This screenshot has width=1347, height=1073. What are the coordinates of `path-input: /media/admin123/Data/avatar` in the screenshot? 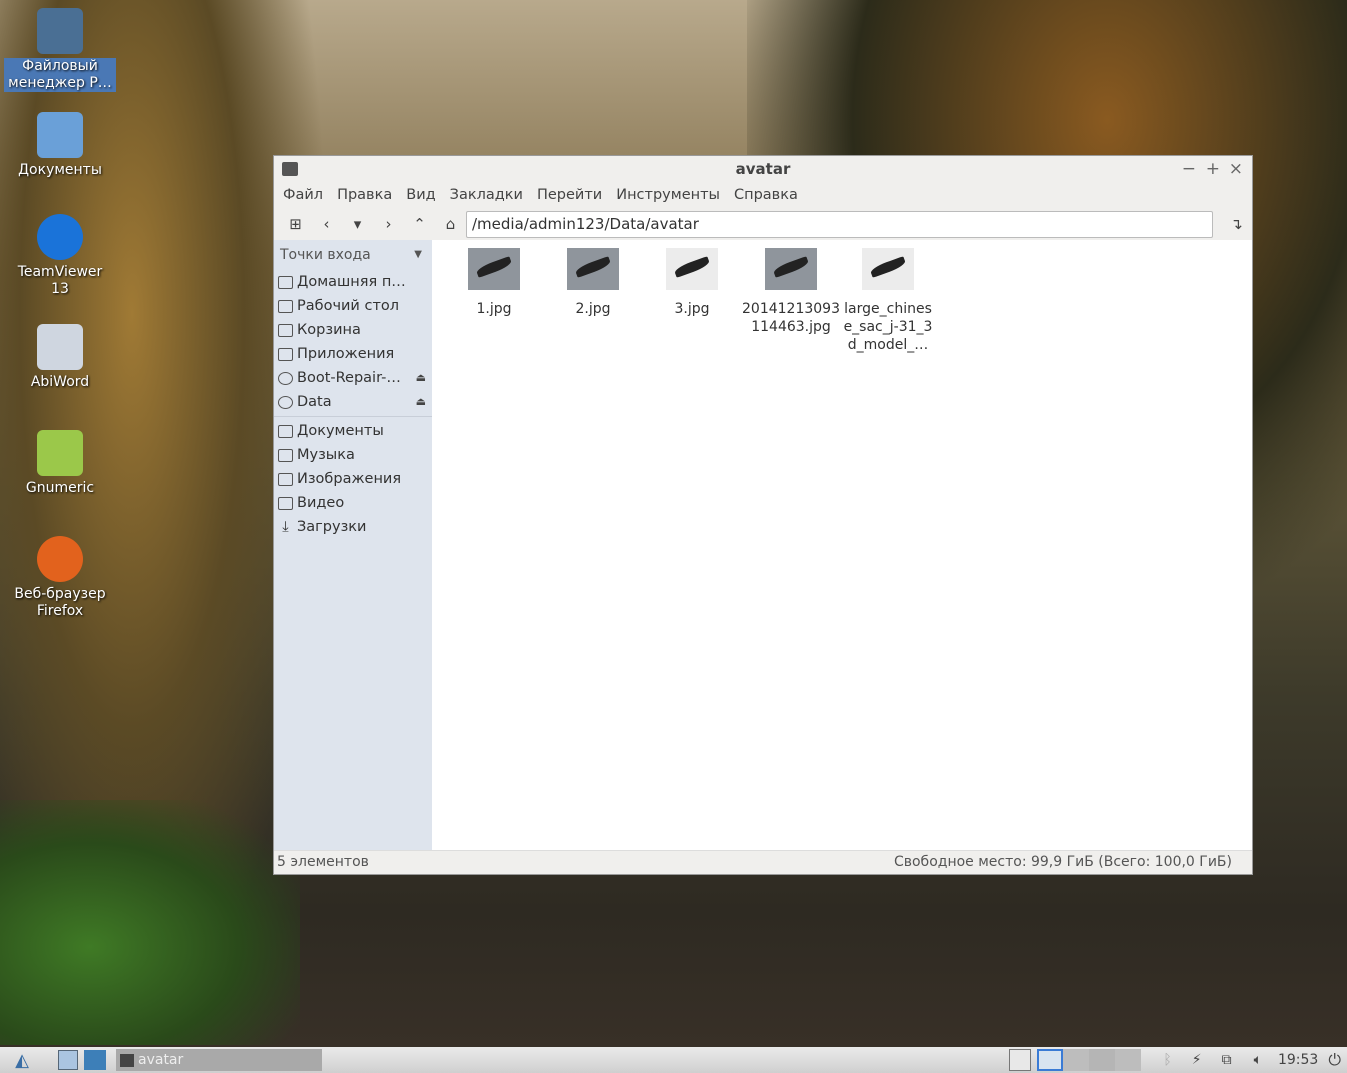 It's located at (839, 224).